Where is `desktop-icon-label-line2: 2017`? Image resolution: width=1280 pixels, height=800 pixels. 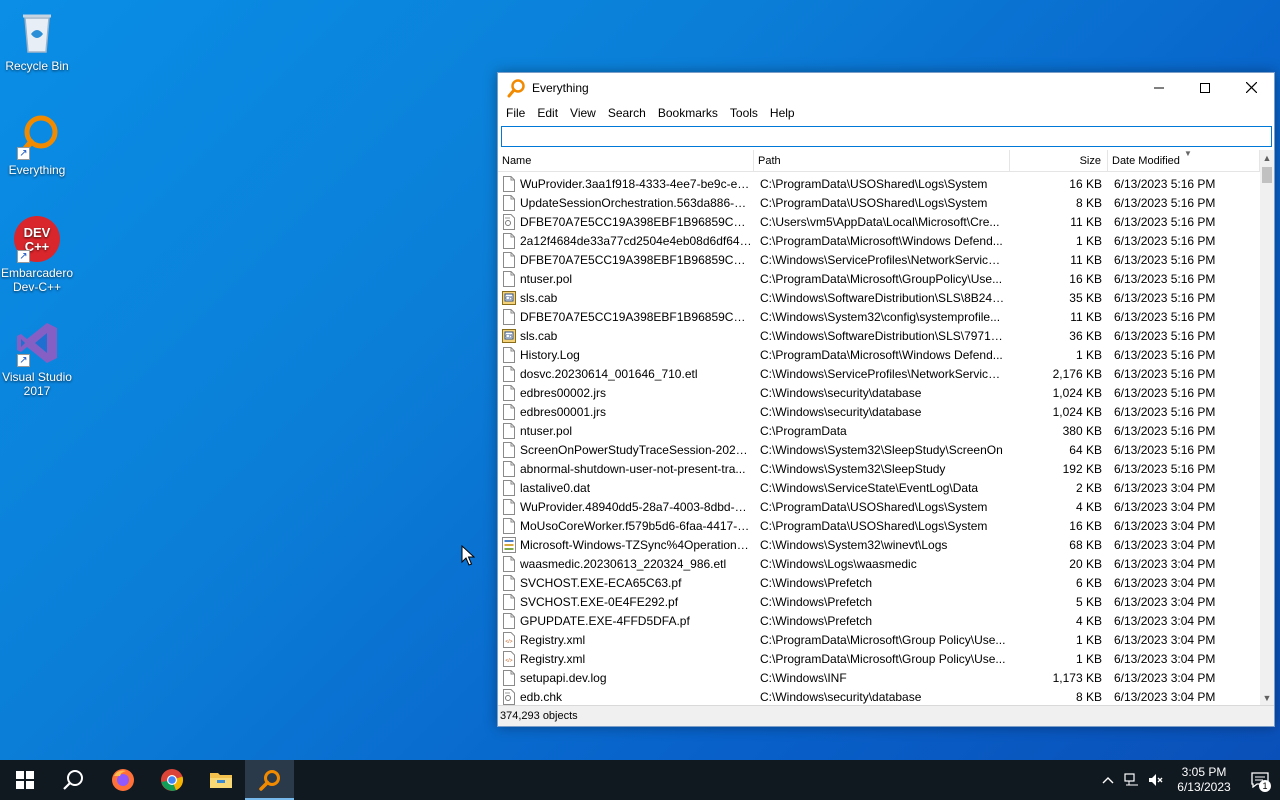
desktop-icon-label-line2: 2017 is located at coordinates (37, 391).